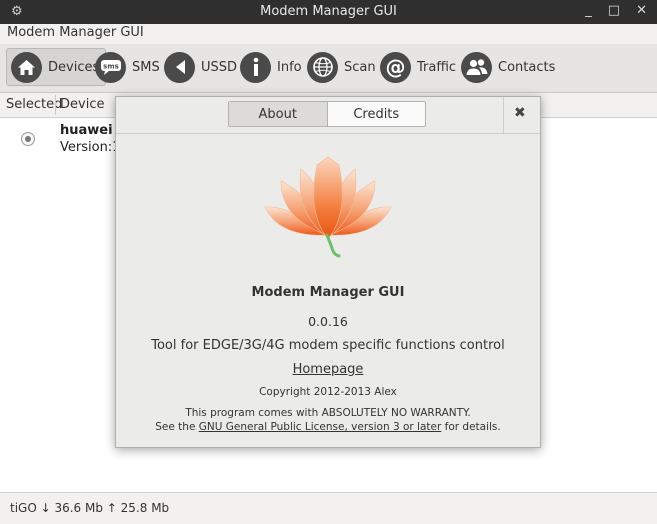 The height and width of the screenshot is (524, 657). What do you see at coordinates (82, 104) in the screenshot?
I see `column-header-device: Device` at bounding box center [82, 104].